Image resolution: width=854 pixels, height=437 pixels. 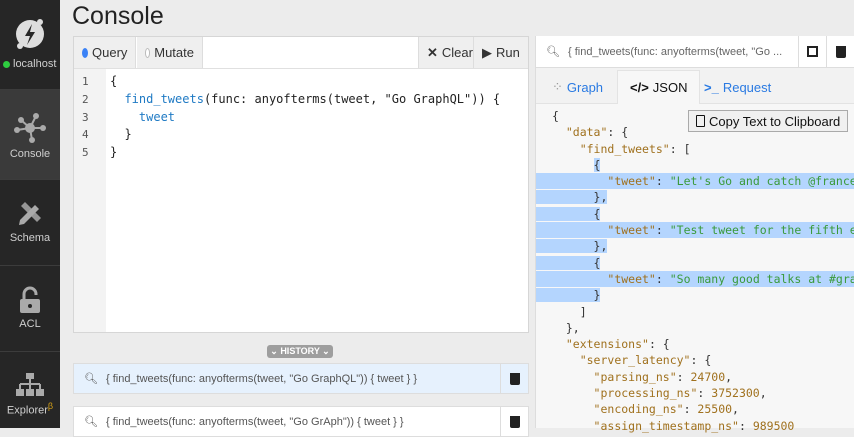 What do you see at coordinates (487, 52) in the screenshot?
I see `play-icon: ▶` at bounding box center [487, 52].